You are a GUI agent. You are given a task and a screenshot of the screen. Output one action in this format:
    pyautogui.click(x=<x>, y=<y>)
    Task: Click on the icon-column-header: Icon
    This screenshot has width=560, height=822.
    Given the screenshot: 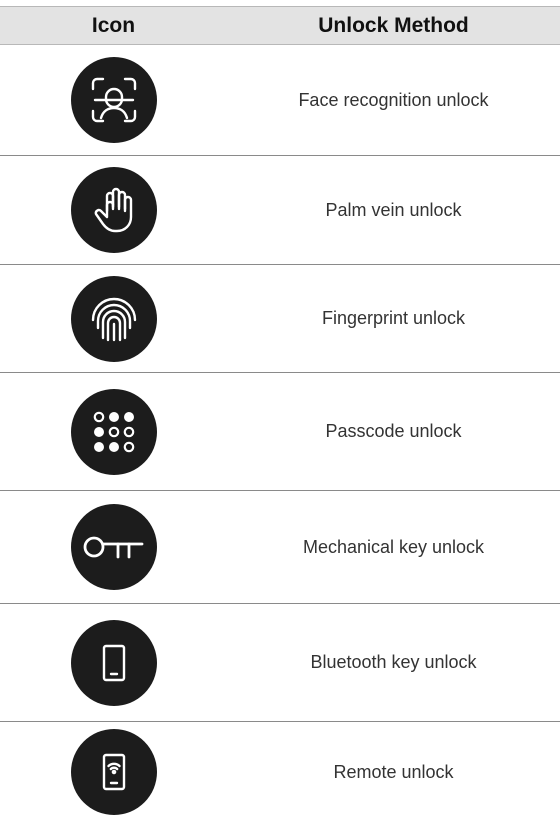 What is the action you would take?
    pyautogui.click(x=113, y=25)
    